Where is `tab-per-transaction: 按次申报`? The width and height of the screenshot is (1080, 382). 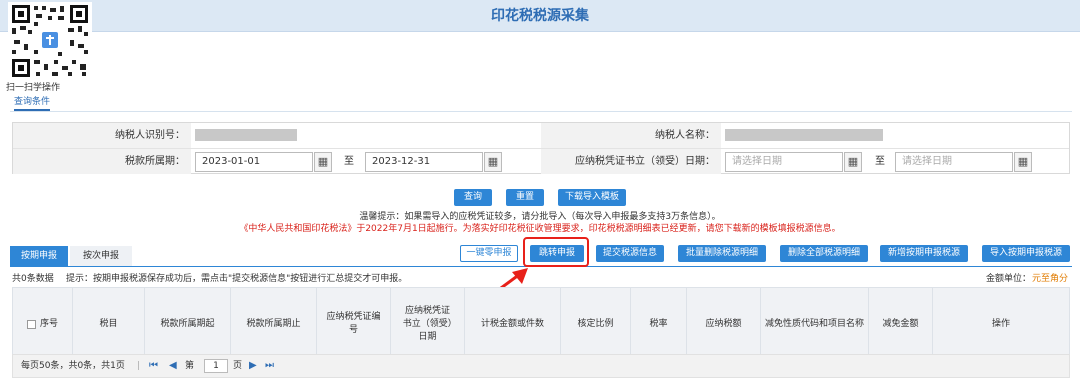
tab-per-transaction: 按次申报 is located at coordinates (101, 256).